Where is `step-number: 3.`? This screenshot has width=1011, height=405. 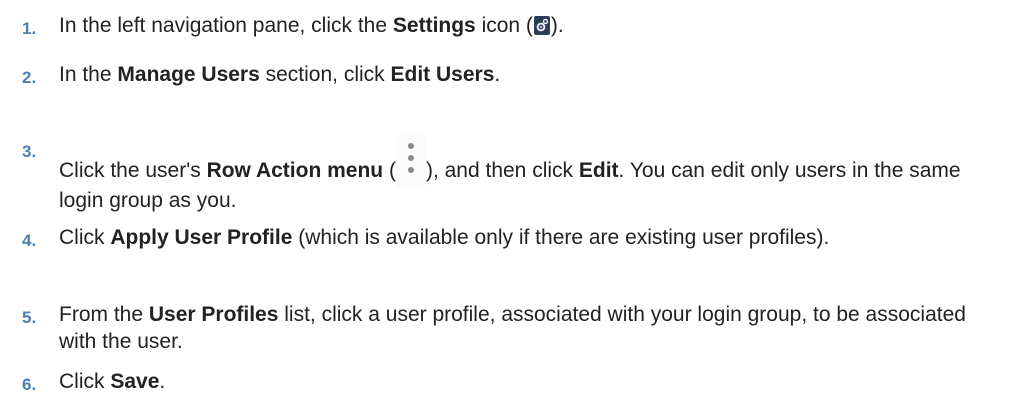
step-number: 3. is located at coordinates (29, 151).